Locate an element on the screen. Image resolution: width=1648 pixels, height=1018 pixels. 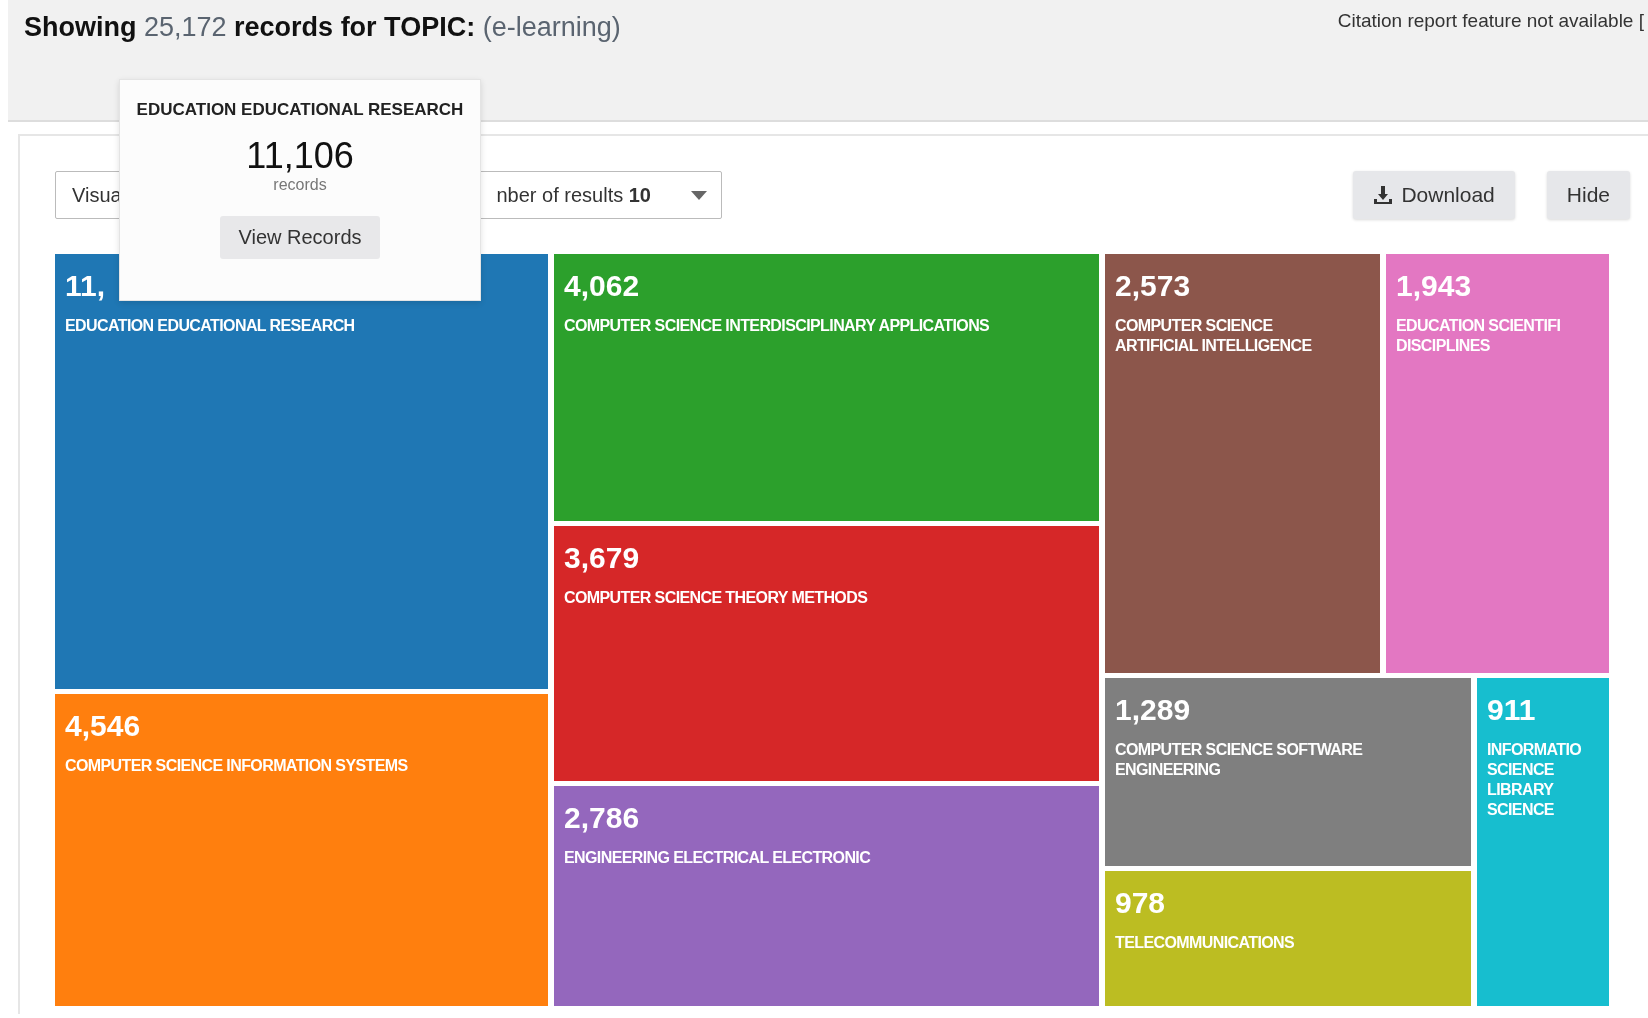
citation-notice: Citation report feature not available [ is located at coordinates (1490, 21).